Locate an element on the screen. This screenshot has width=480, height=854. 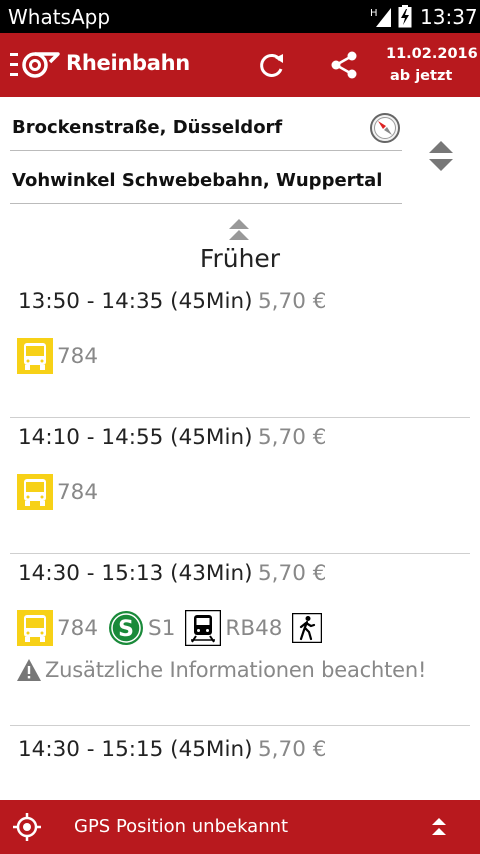
leg-walk is located at coordinates (307, 628).